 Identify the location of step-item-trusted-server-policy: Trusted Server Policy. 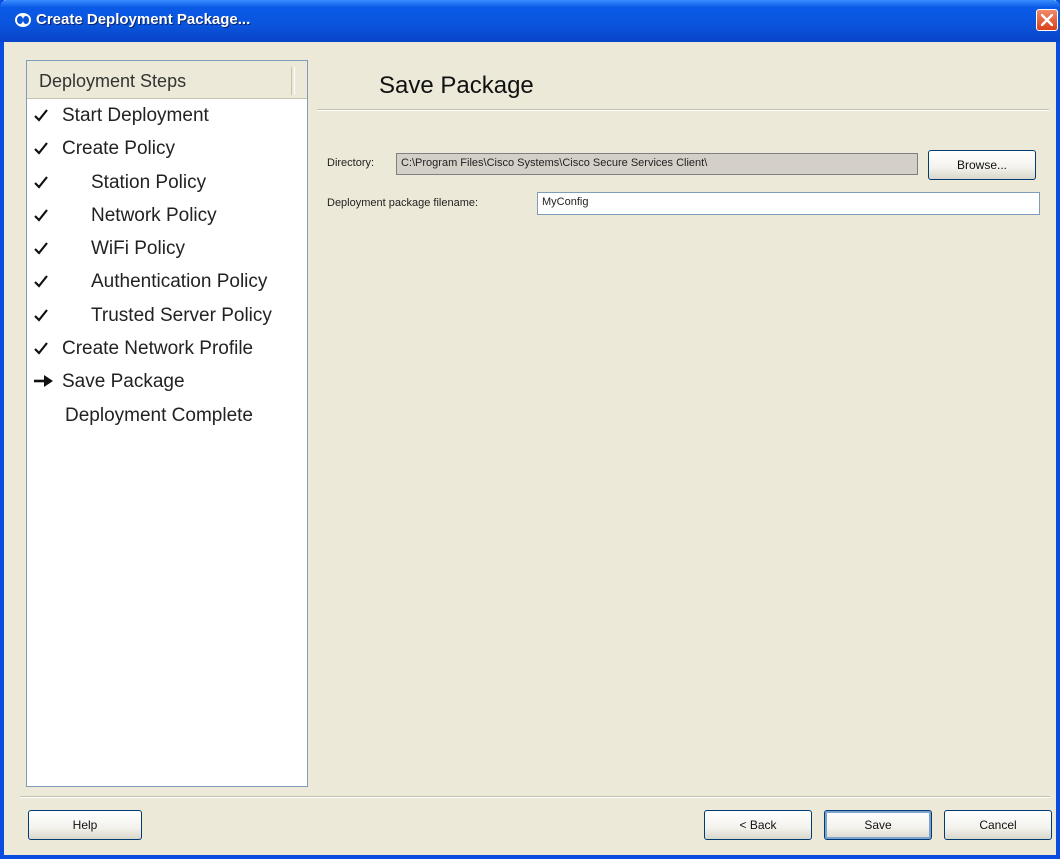
(167, 317).